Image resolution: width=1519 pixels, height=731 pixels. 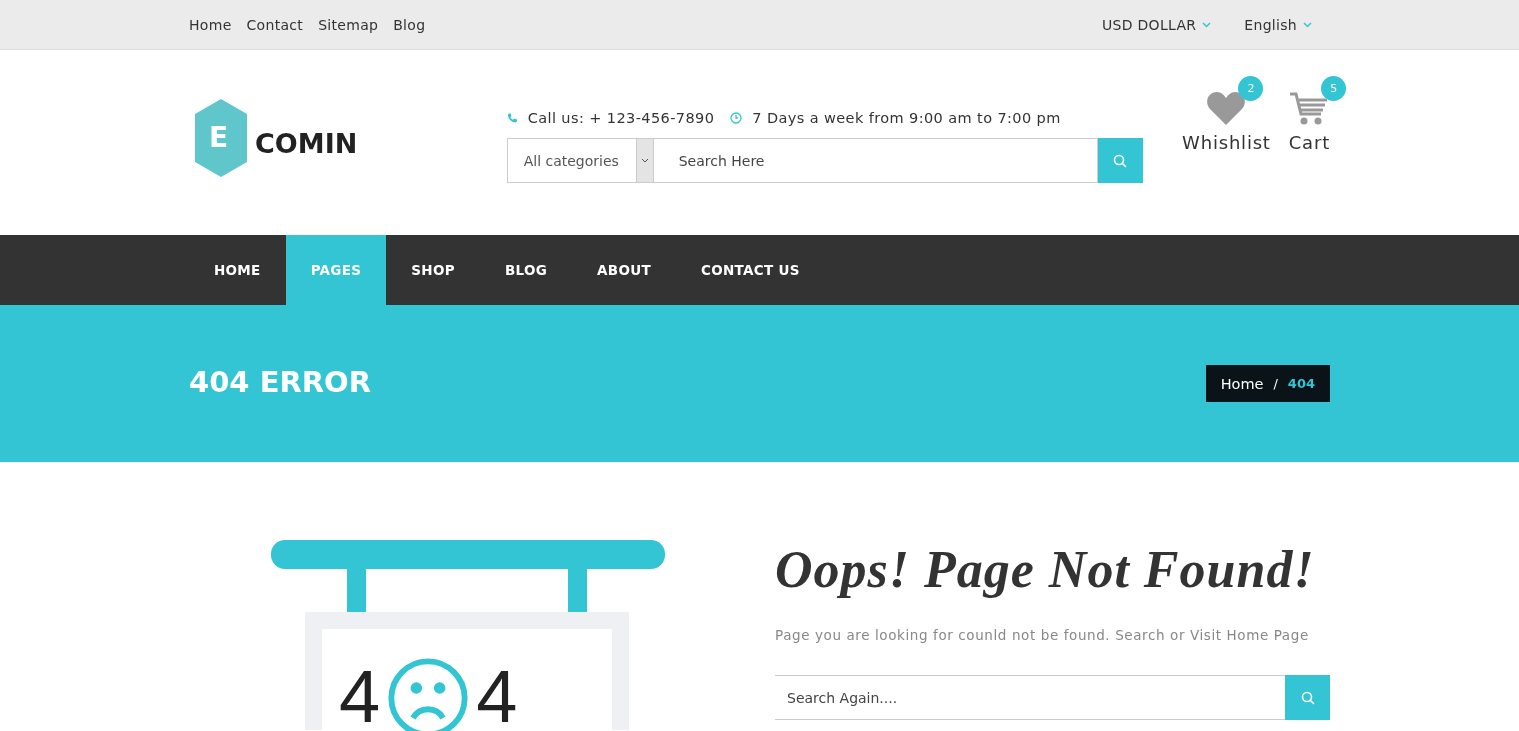 What do you see at coordinates (526, 270) in the screenshot?
I see `nav-tab: BLOG` at bounding box center [526, 270].